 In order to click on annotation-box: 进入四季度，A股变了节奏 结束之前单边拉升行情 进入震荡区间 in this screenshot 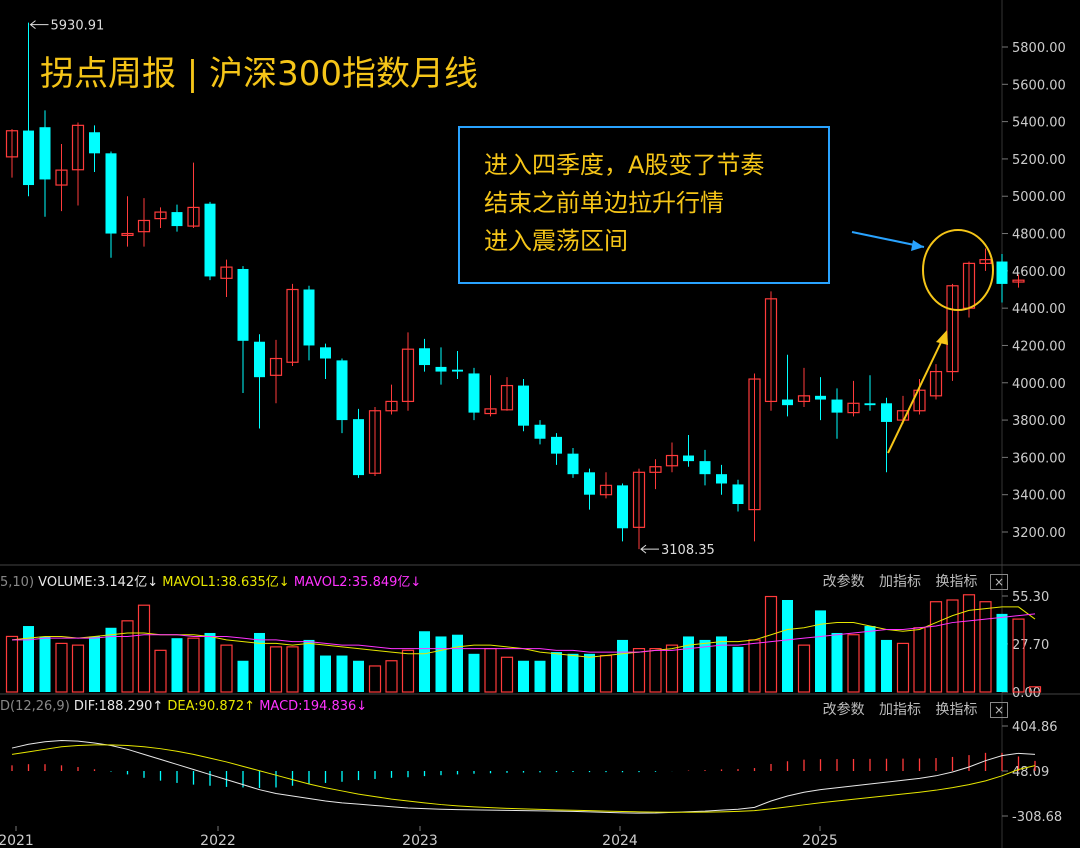, I will do `click(644, 205)`.